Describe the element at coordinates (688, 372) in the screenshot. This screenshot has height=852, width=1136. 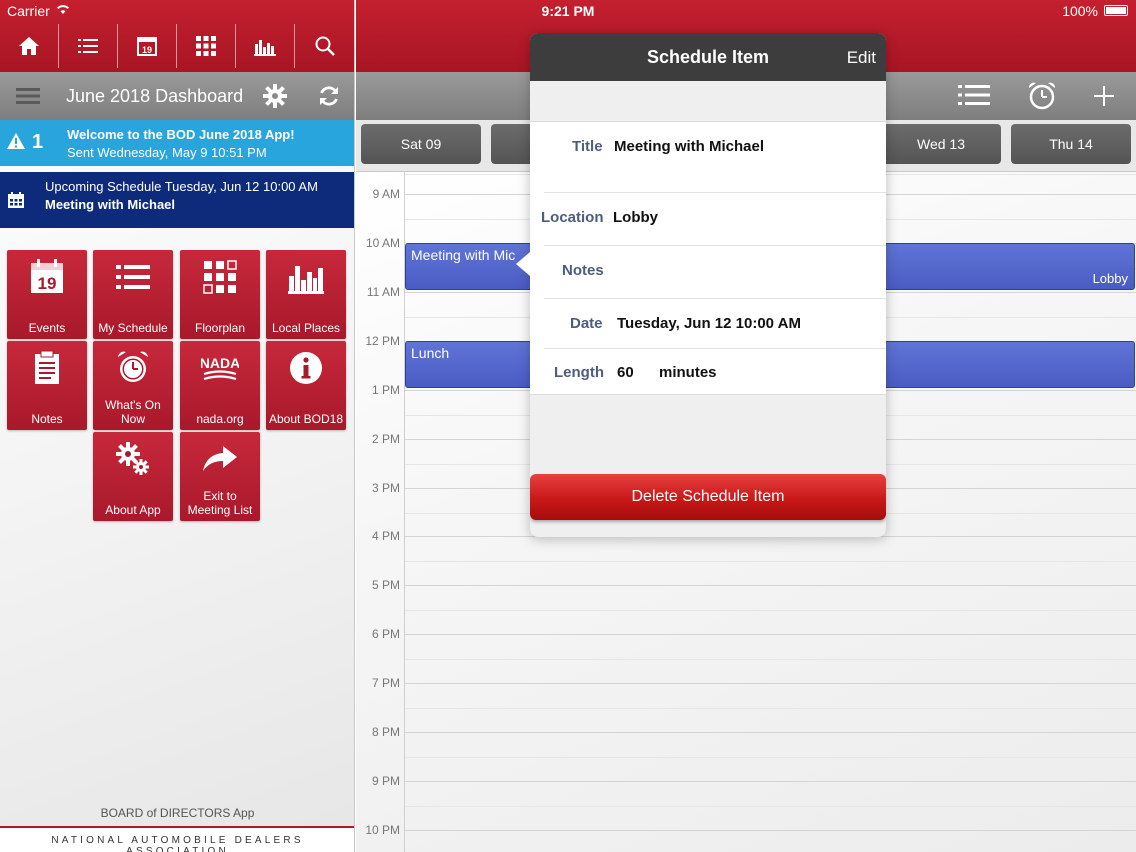
I see `length-unit: minutes` at that location.